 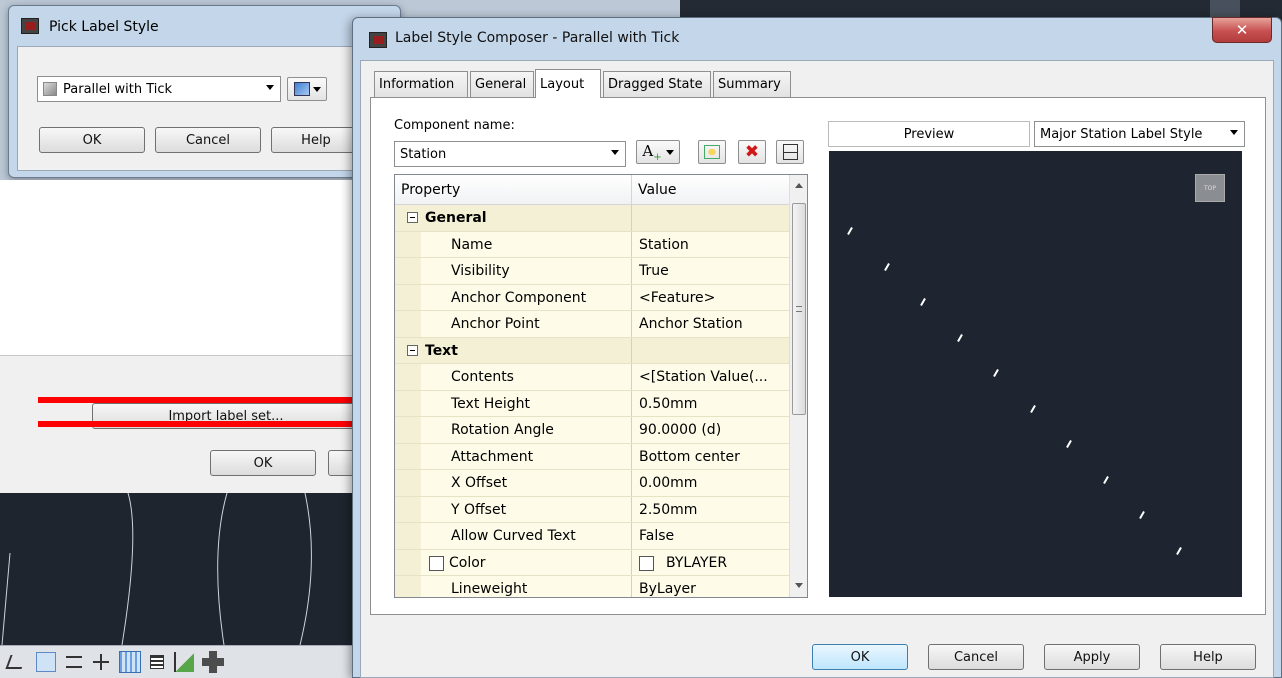 I want to click on value-cell: <Feature>, so click(x=710, y=297).